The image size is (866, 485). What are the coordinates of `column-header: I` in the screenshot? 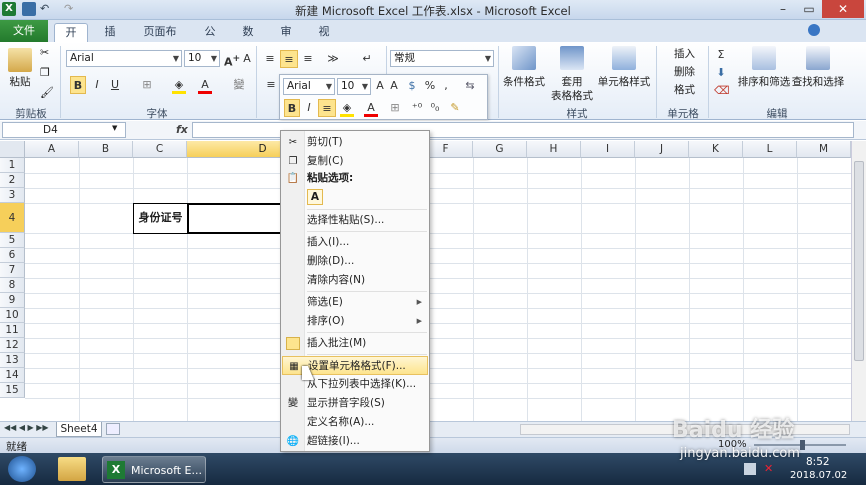 It's located at (608, 149).